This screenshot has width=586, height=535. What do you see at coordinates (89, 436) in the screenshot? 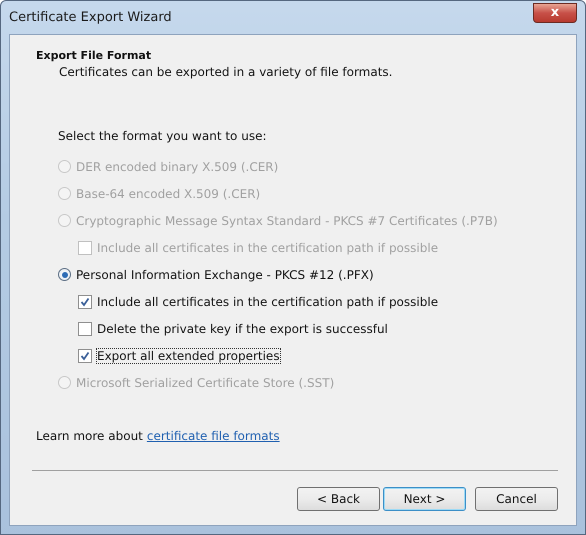
I see `learn-more-text: Learn more about` at bounding box center [89, 436].